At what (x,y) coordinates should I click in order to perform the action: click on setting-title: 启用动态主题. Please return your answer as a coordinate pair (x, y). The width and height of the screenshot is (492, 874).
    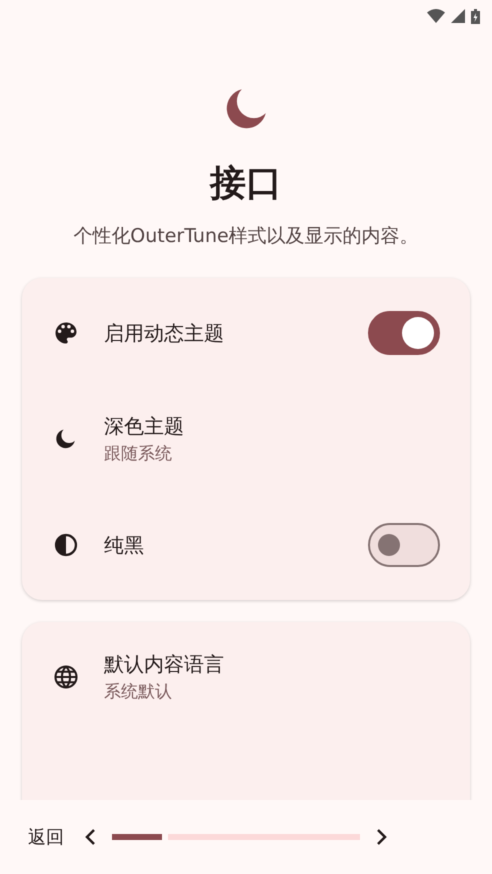
    Looking at the image, I should click on (164, 333).